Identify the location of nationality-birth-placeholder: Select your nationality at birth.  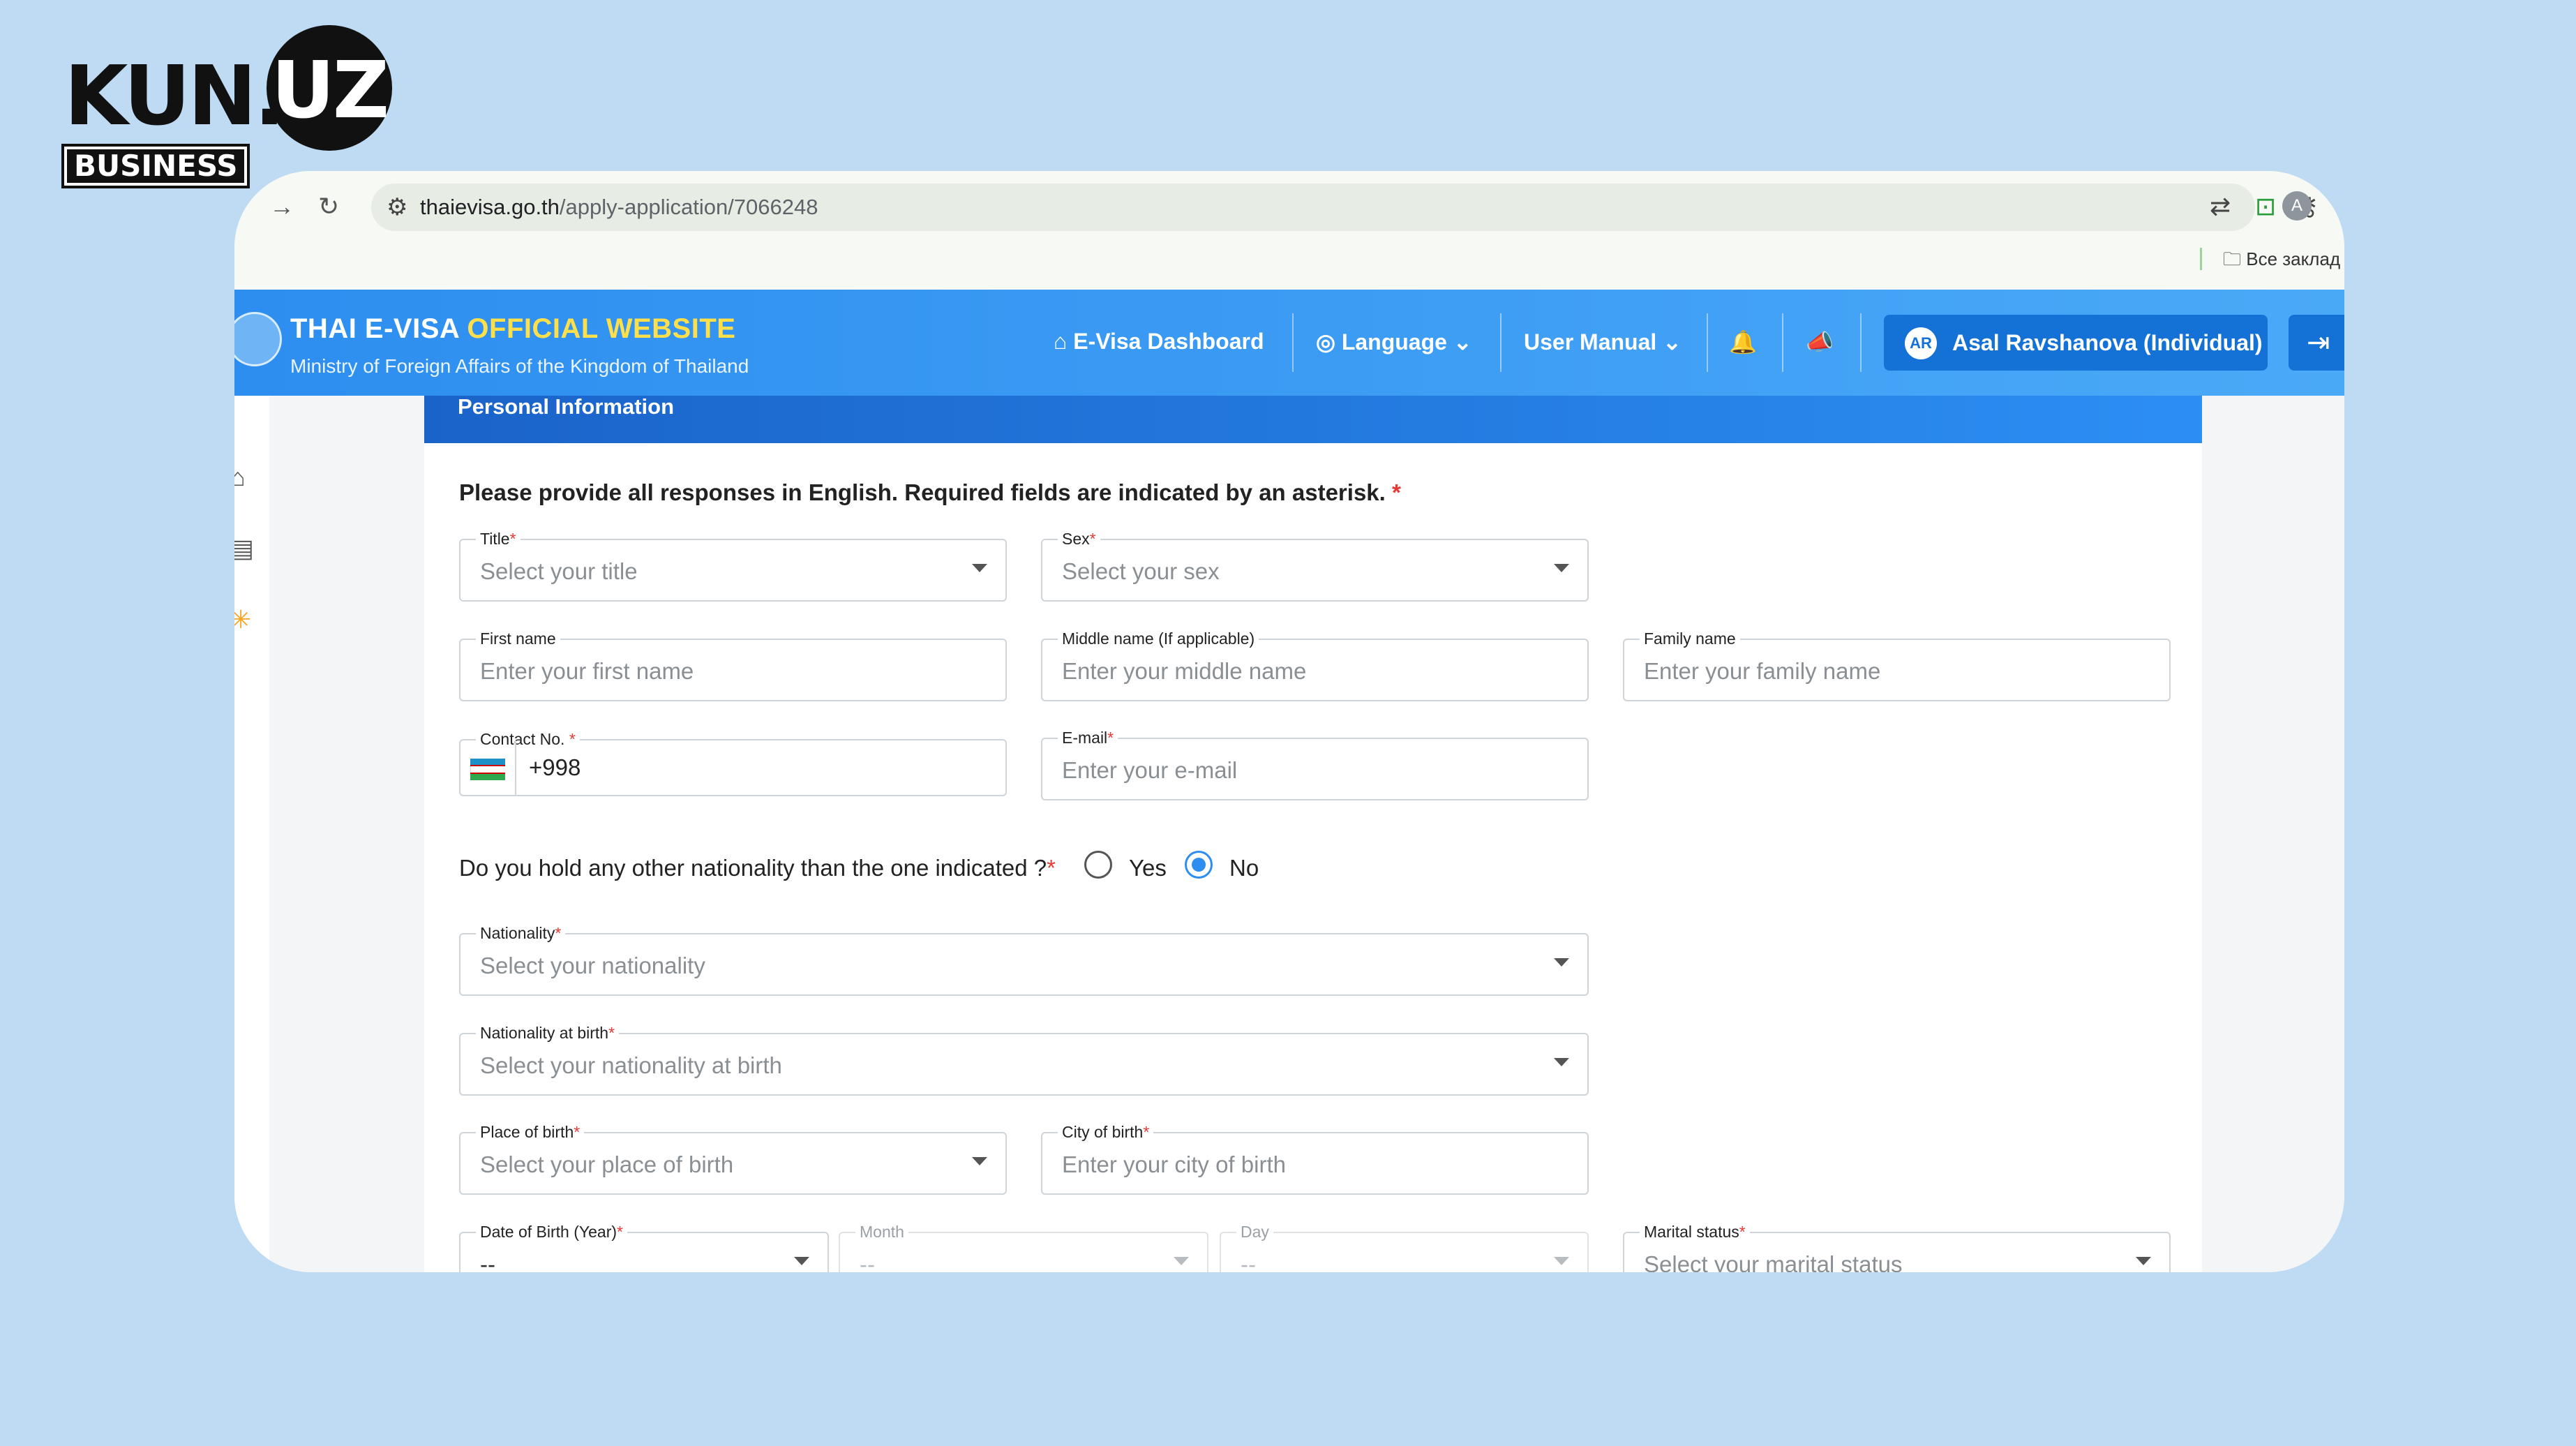
(631, 1065).